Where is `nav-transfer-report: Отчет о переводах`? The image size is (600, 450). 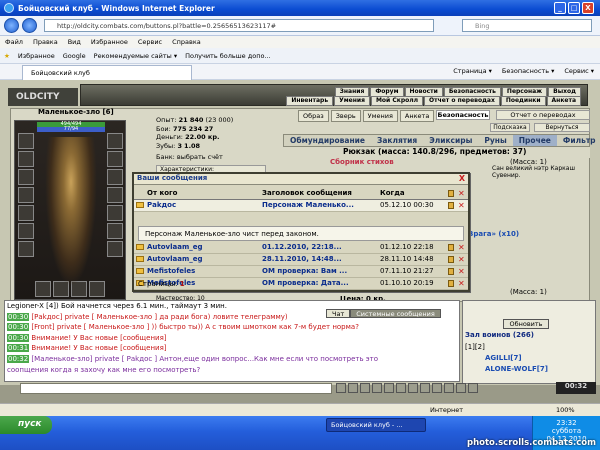
nav-transfer-report: Отчет о переводах is located at coordinates (462, 101).